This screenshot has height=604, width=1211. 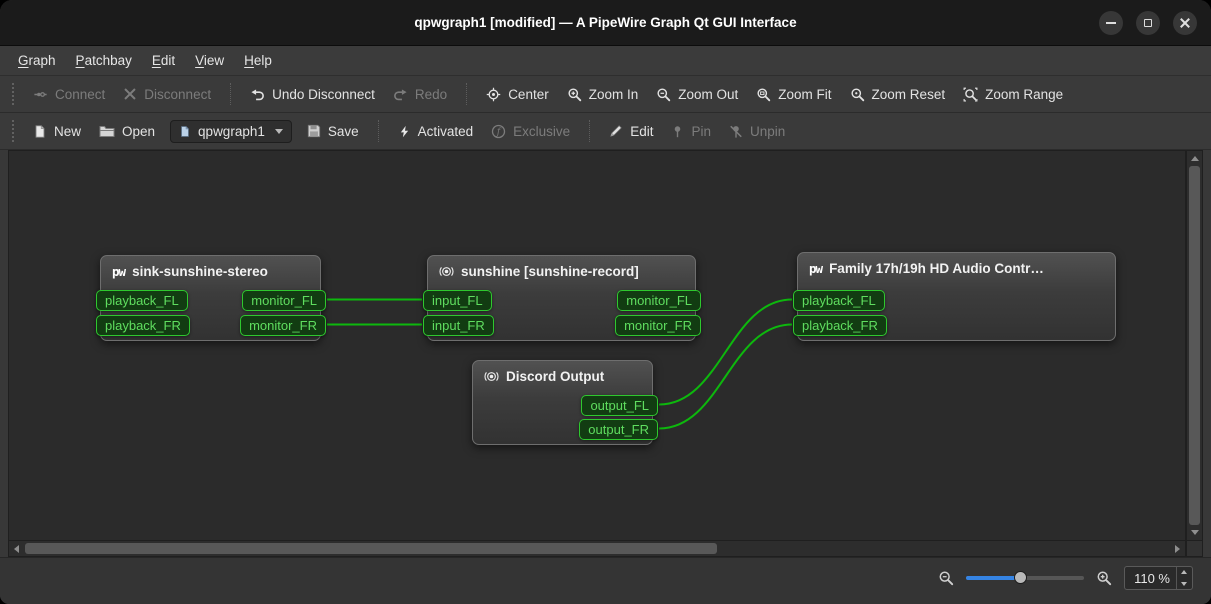 What do you see at coordinates (1152, 578) in the screenshot?
I see `zoom-value: 110 %` at bounding box center [1152, 578].